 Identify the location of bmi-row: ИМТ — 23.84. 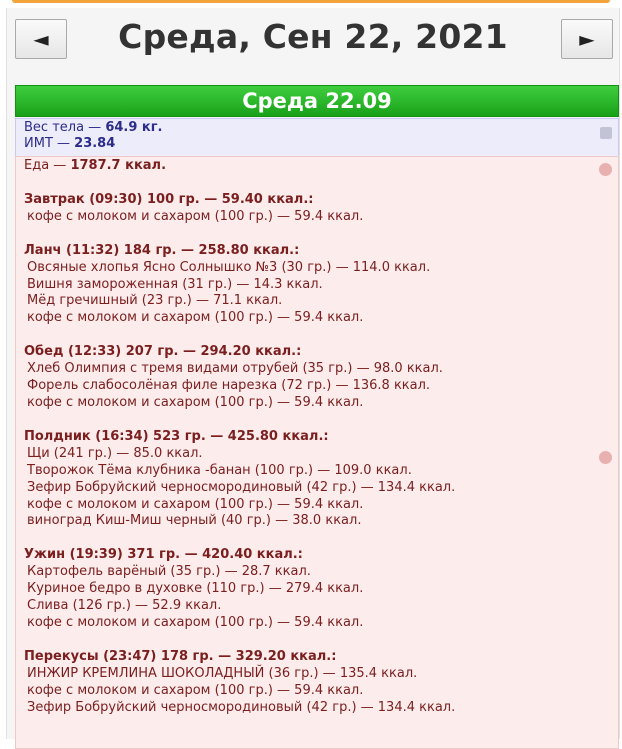
(317, 144).